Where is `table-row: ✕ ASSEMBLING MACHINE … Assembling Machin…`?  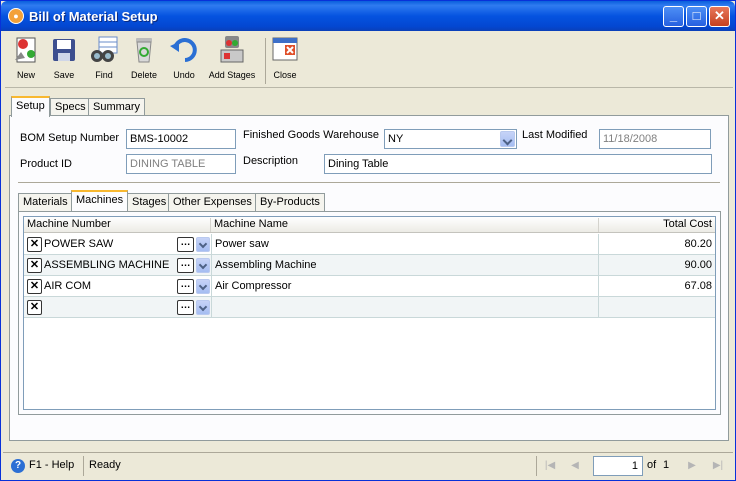
table-row: ✕ ASSEMBLING MACHINE … Assembling Machin… is located at coordinates (369, 265).